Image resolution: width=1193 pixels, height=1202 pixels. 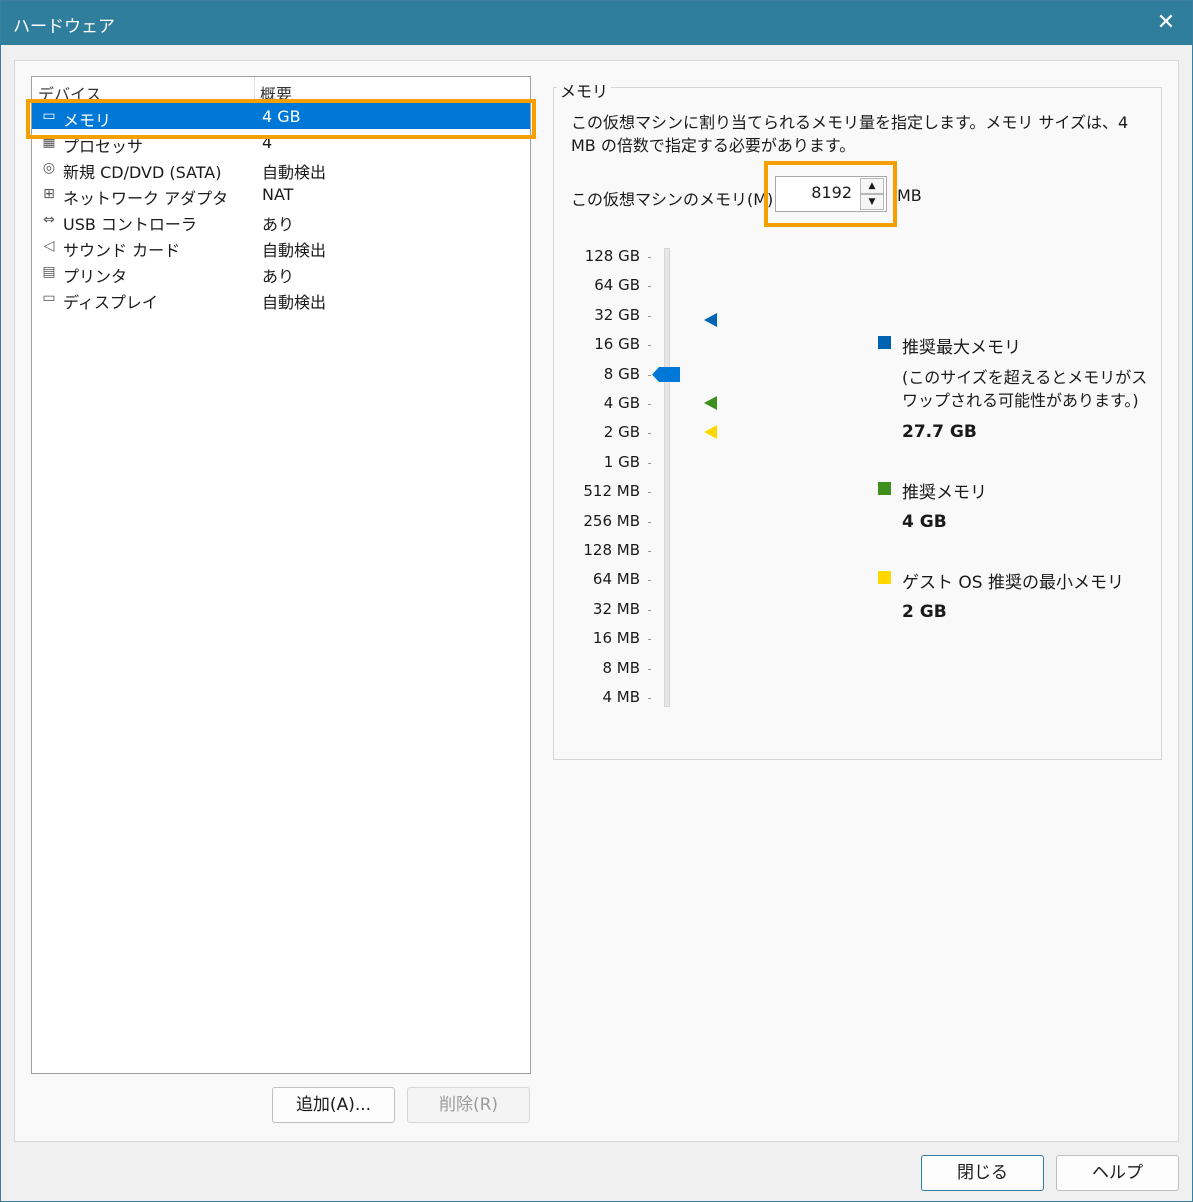 I want to click on device-name: ネットワーク アダプタ, so click(x=146, y=198).